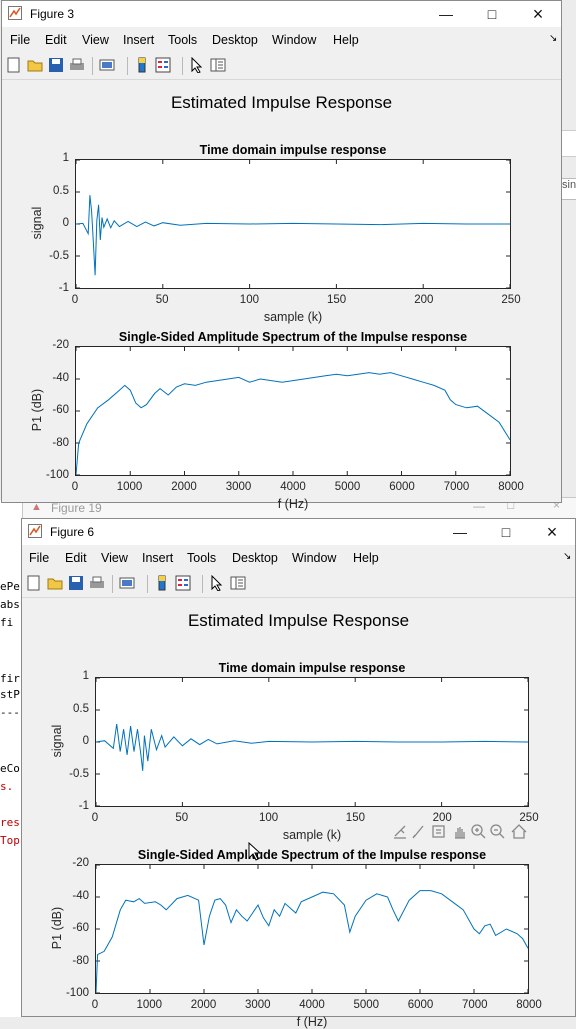 The image size is (576, 1029). I want to click on y-tick-label: -100, so click(57, 475).